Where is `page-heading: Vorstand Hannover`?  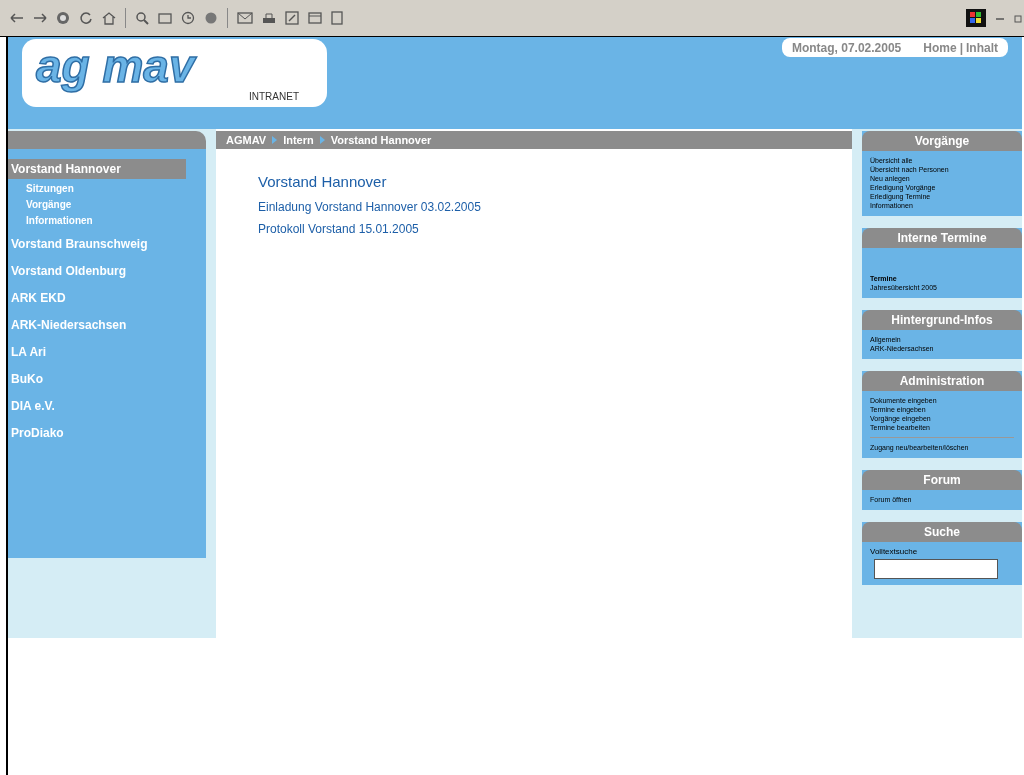
page-heading: Vorstand Hannover is located at coordinates (323, 182).